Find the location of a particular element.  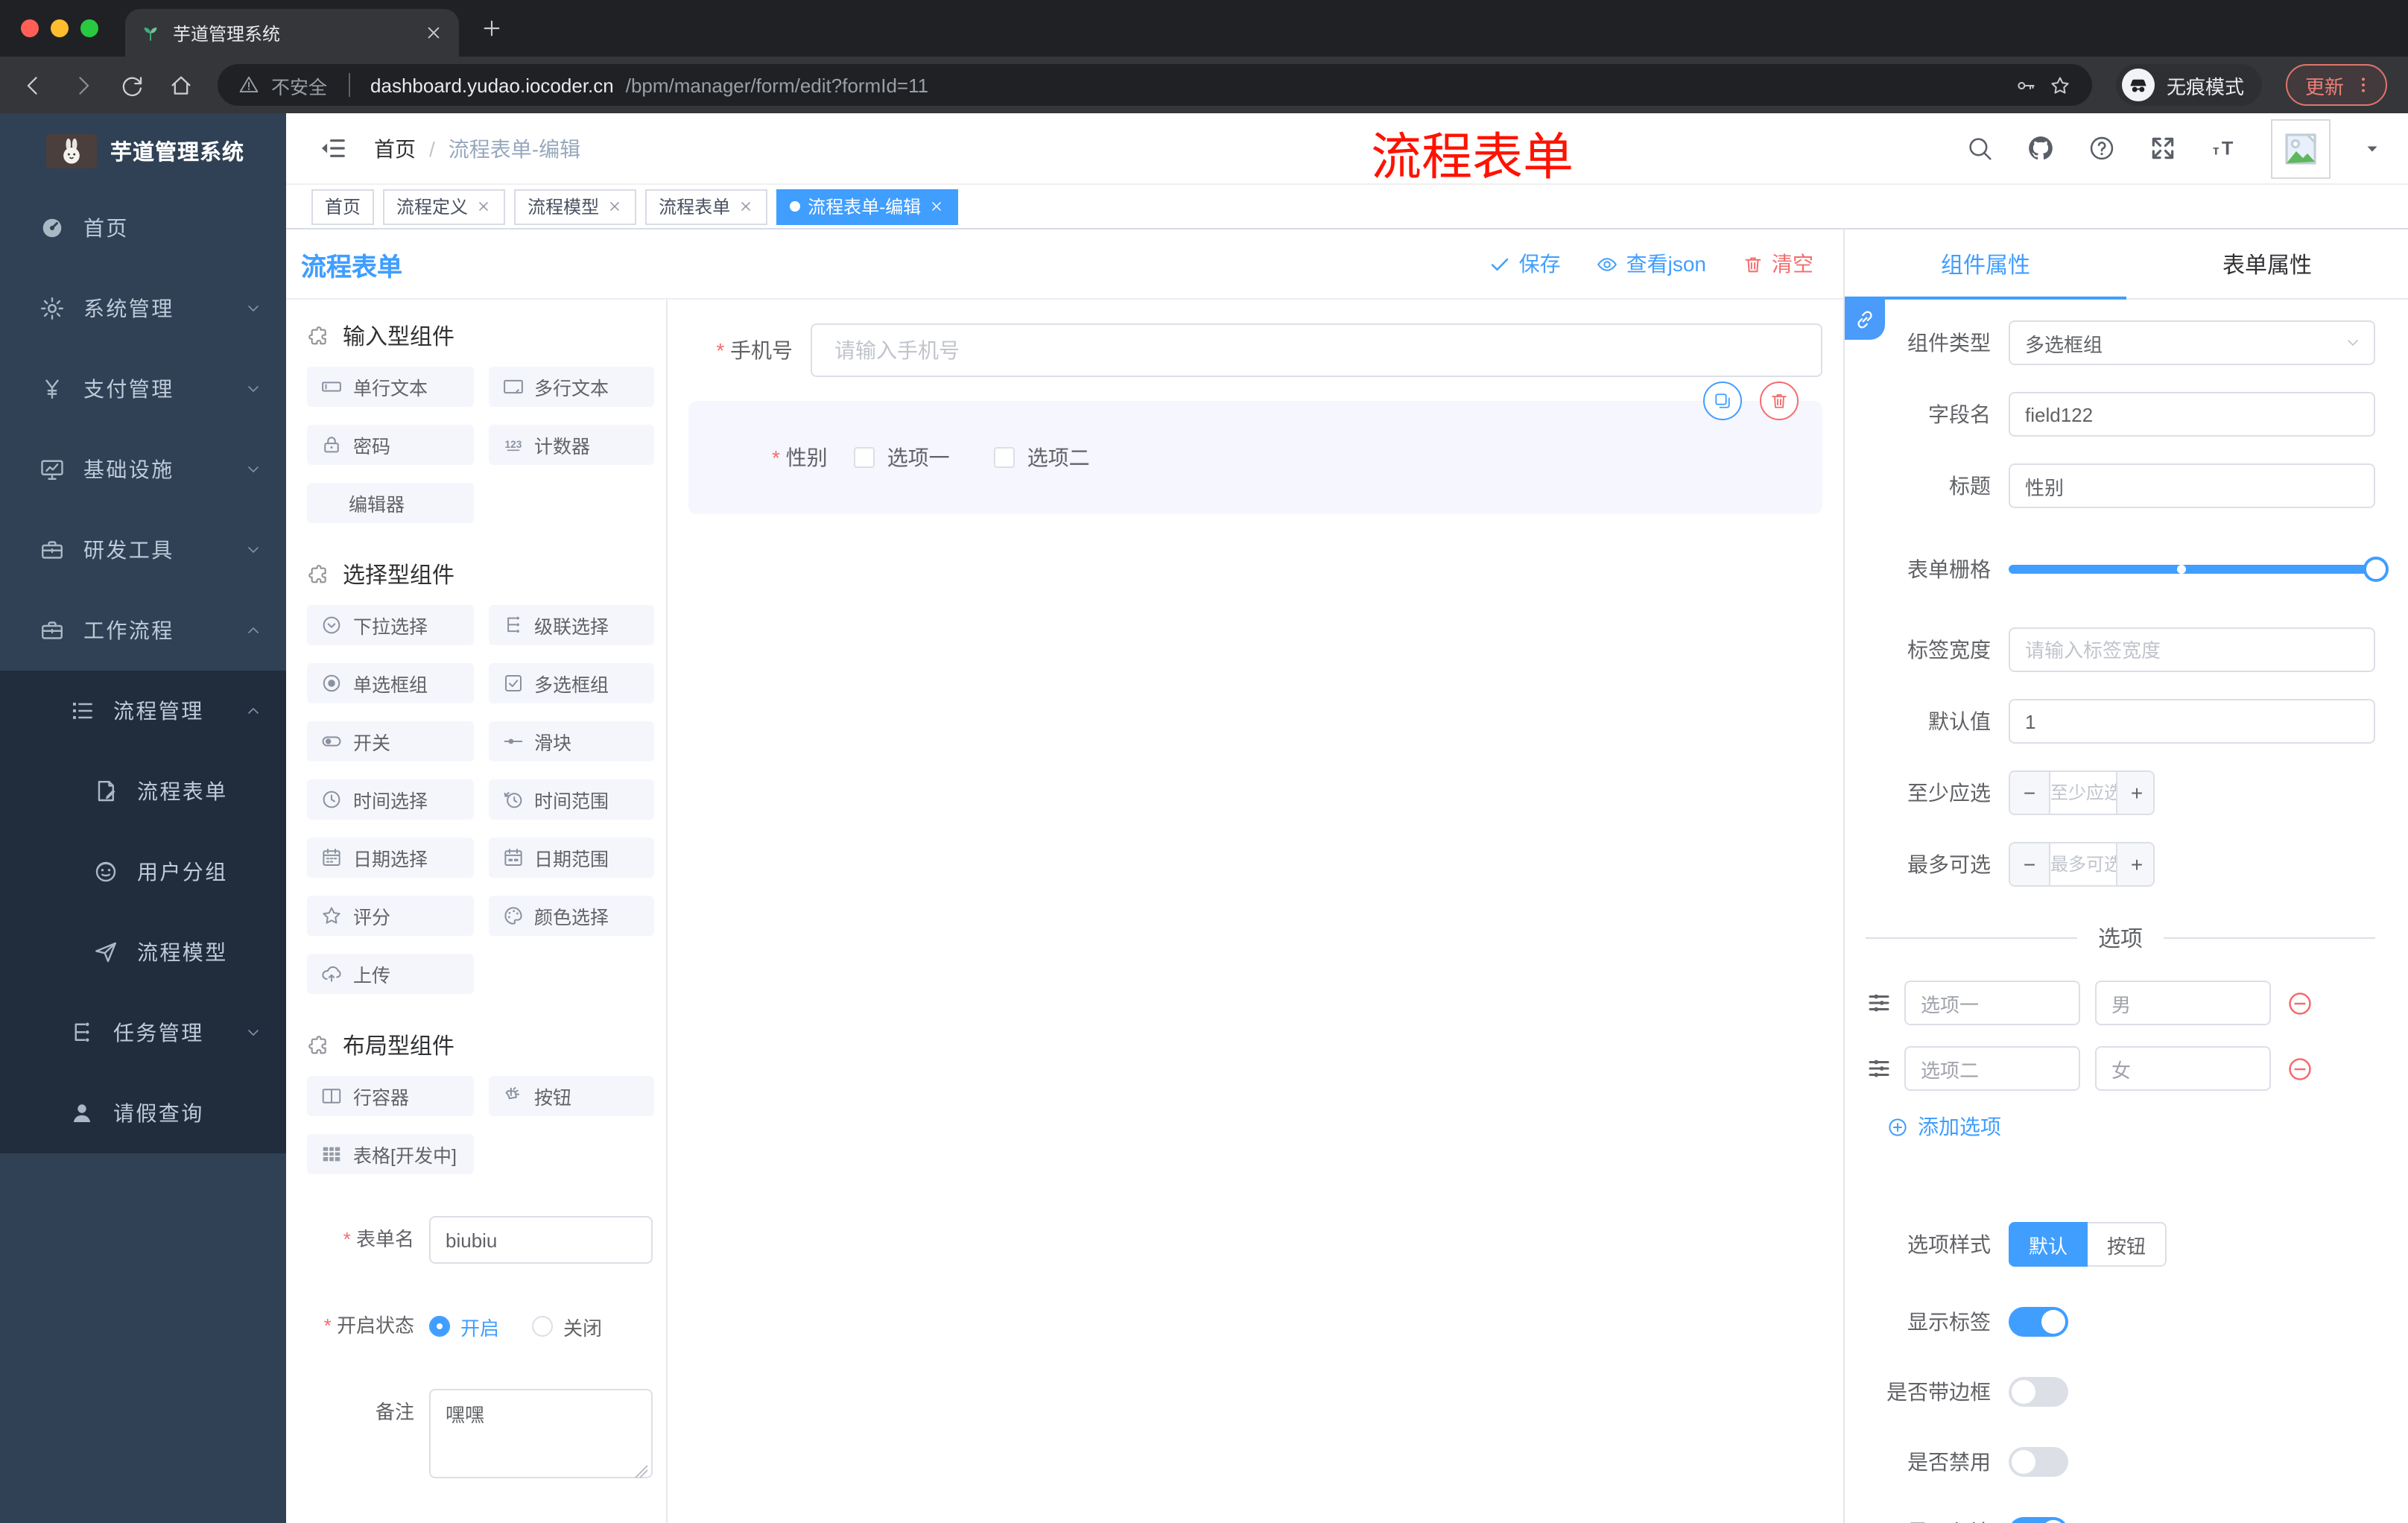

sidebar-collapse-icon is located at coordinates (333, 148).